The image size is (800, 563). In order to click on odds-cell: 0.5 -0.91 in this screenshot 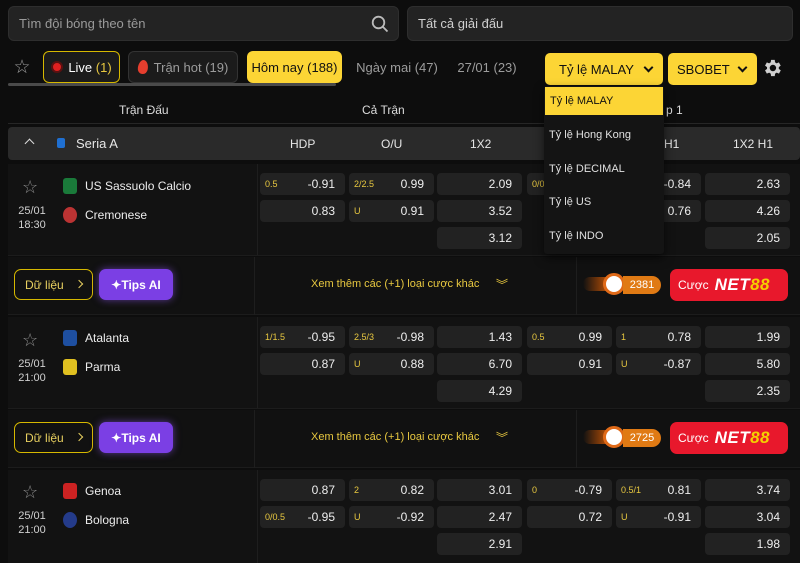, I will do `click(302, 184)`.